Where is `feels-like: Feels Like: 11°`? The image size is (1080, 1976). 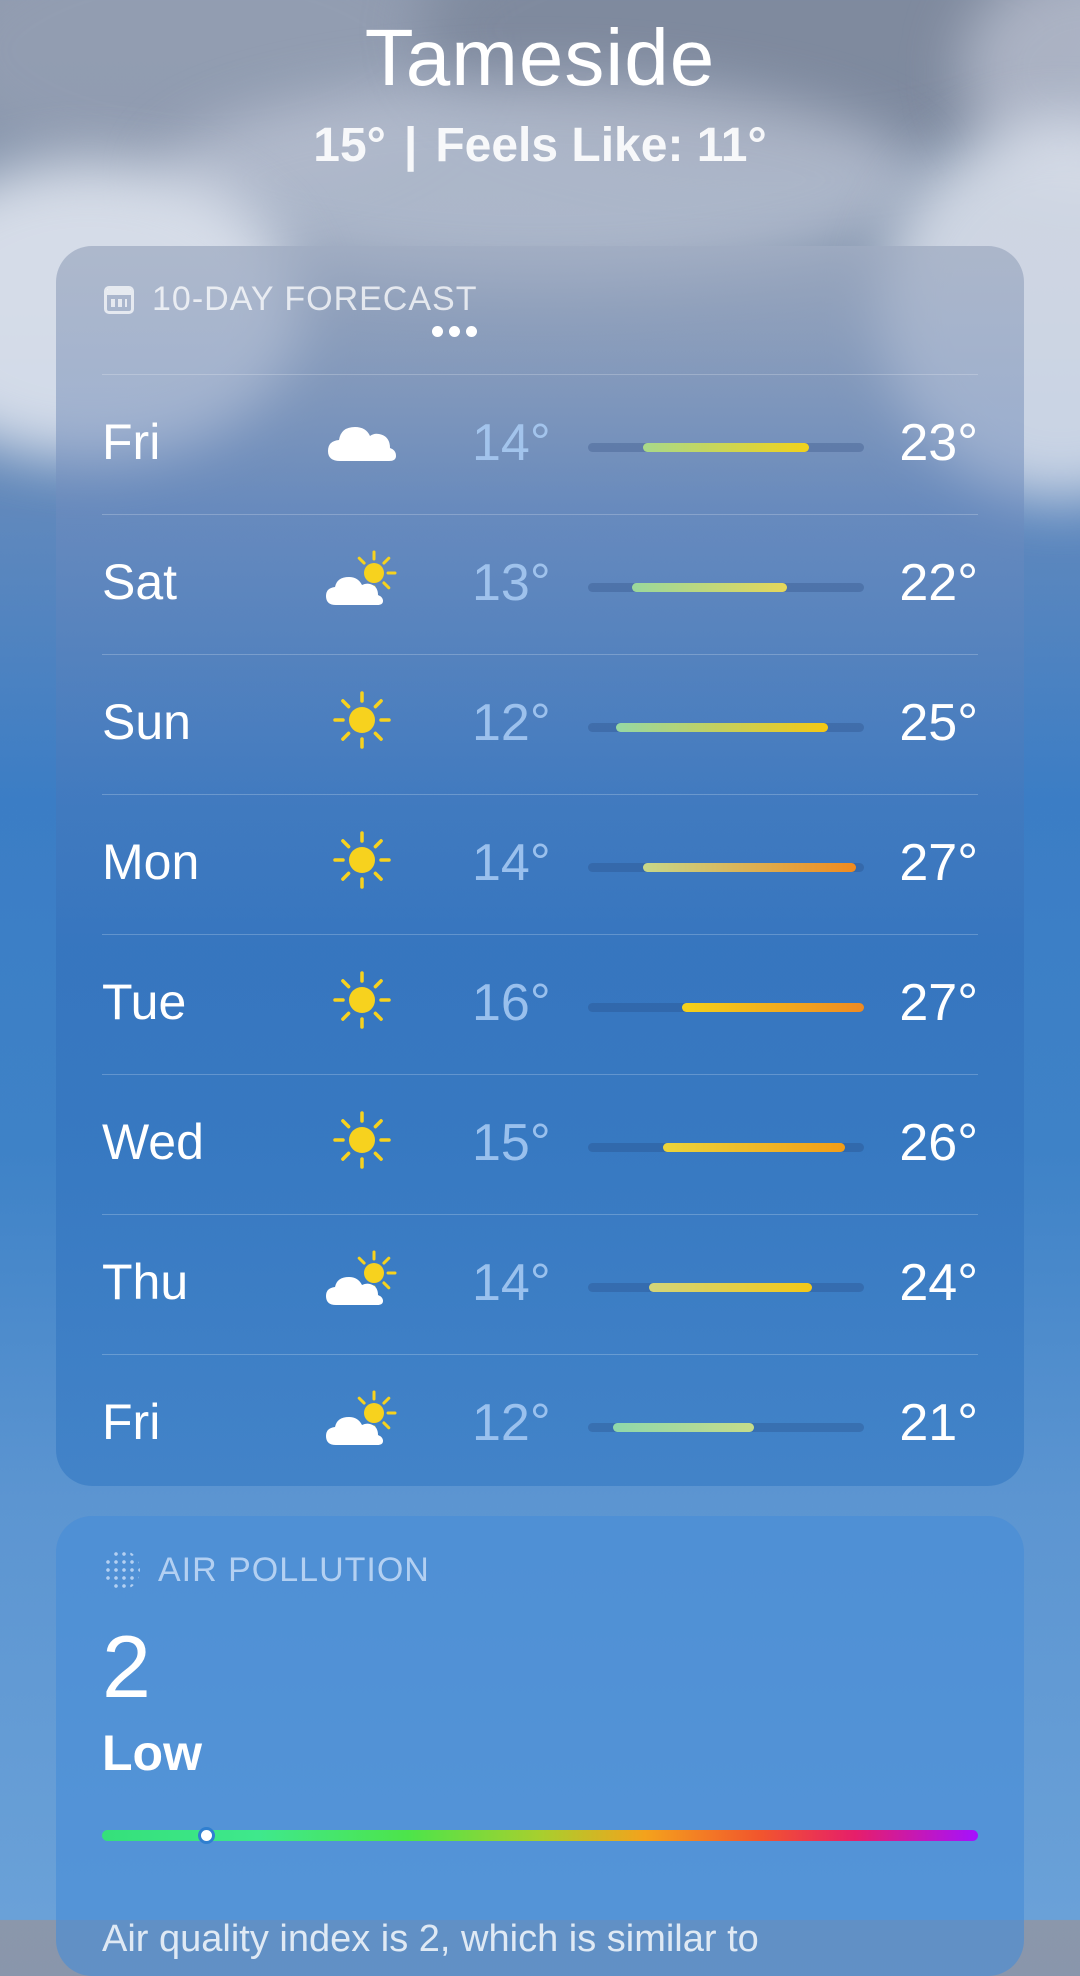
feels-like: Feels Like: 11° is located at coordinates (601, 145).